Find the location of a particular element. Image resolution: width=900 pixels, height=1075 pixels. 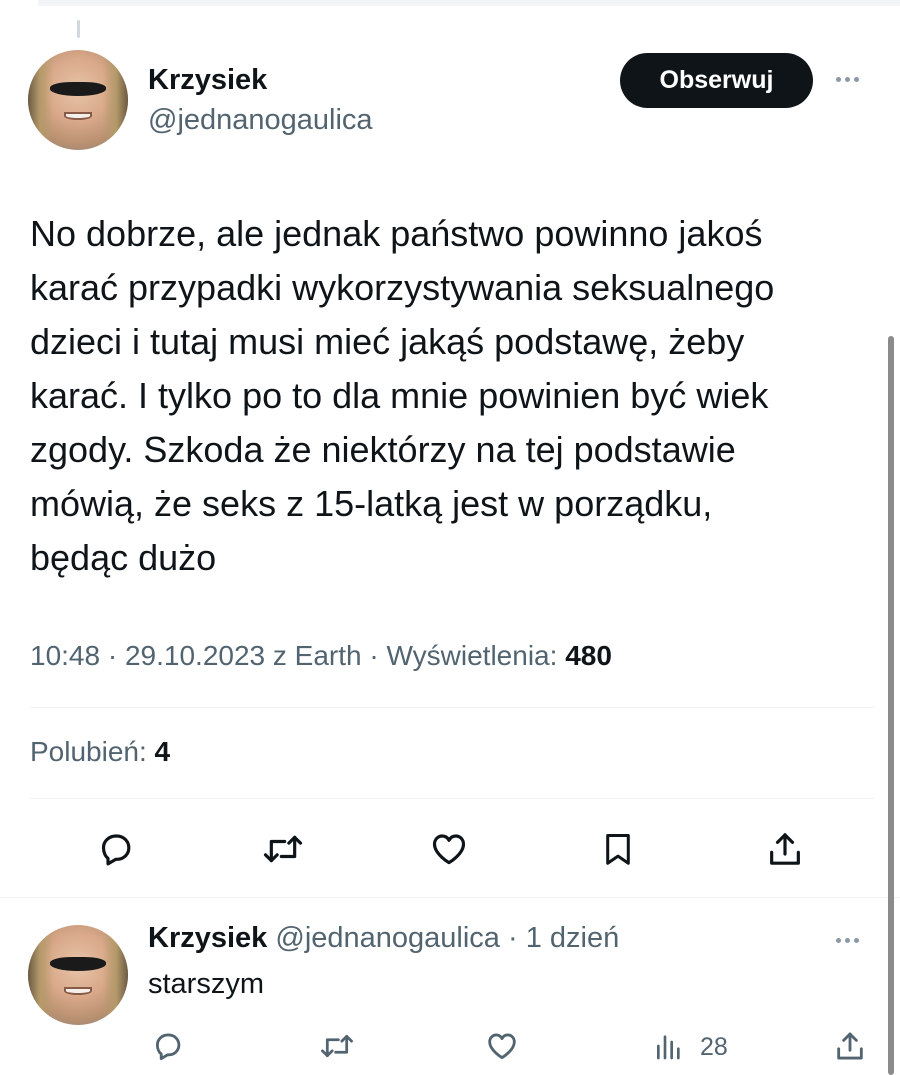

author-avatar is located at coordinates (78, 100).